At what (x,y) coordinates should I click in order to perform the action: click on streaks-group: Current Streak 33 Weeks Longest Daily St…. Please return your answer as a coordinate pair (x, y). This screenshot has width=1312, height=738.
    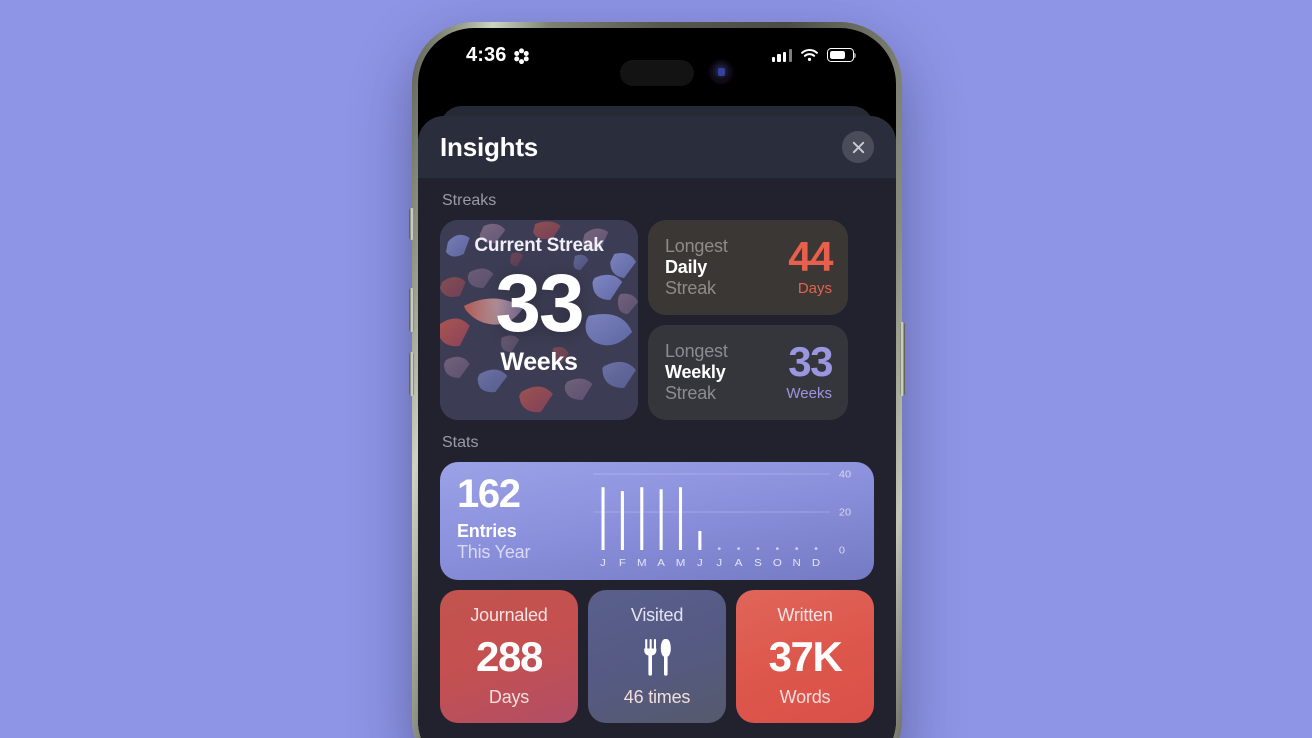
    Looking at the image, I should click on (657, 320).